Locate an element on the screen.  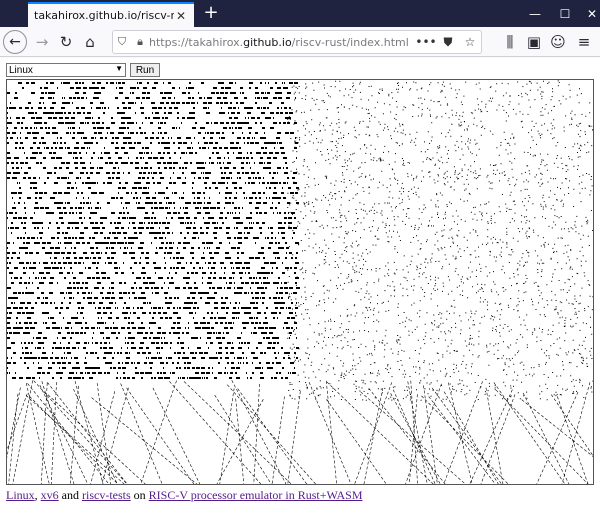
forward-button: → is located at coordinates (42, 42).